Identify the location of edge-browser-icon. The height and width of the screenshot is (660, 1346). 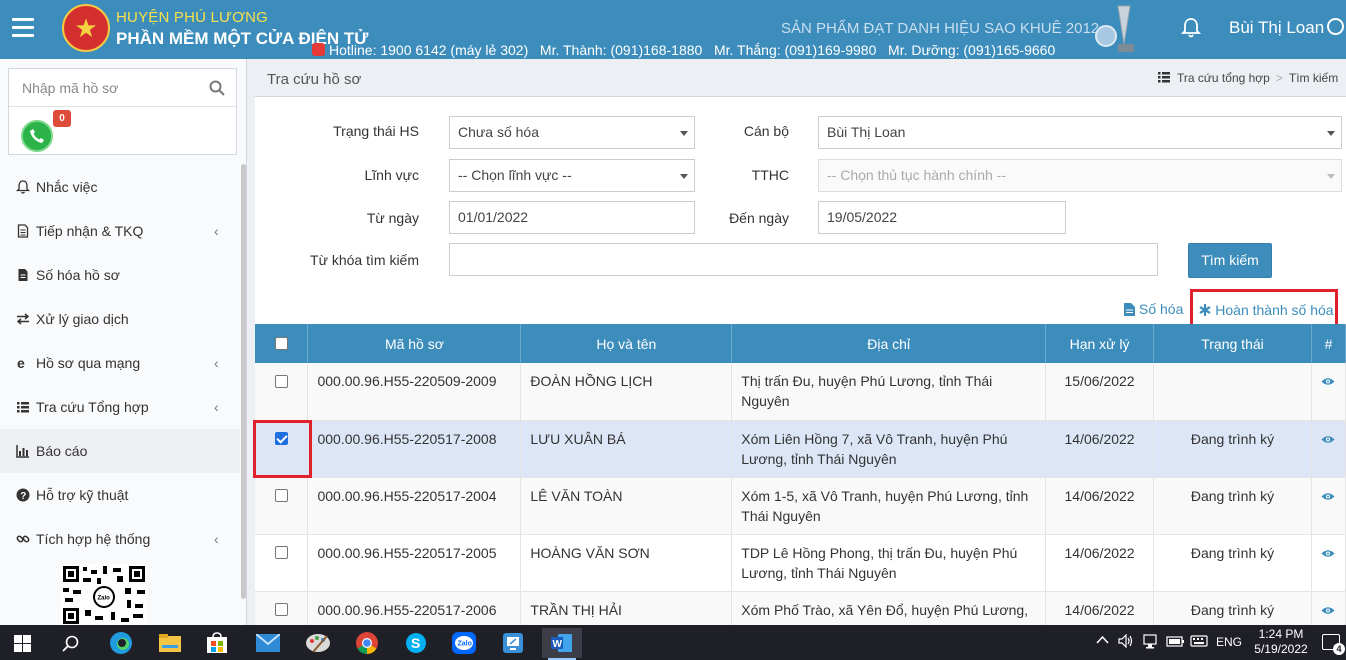
(121, 643).